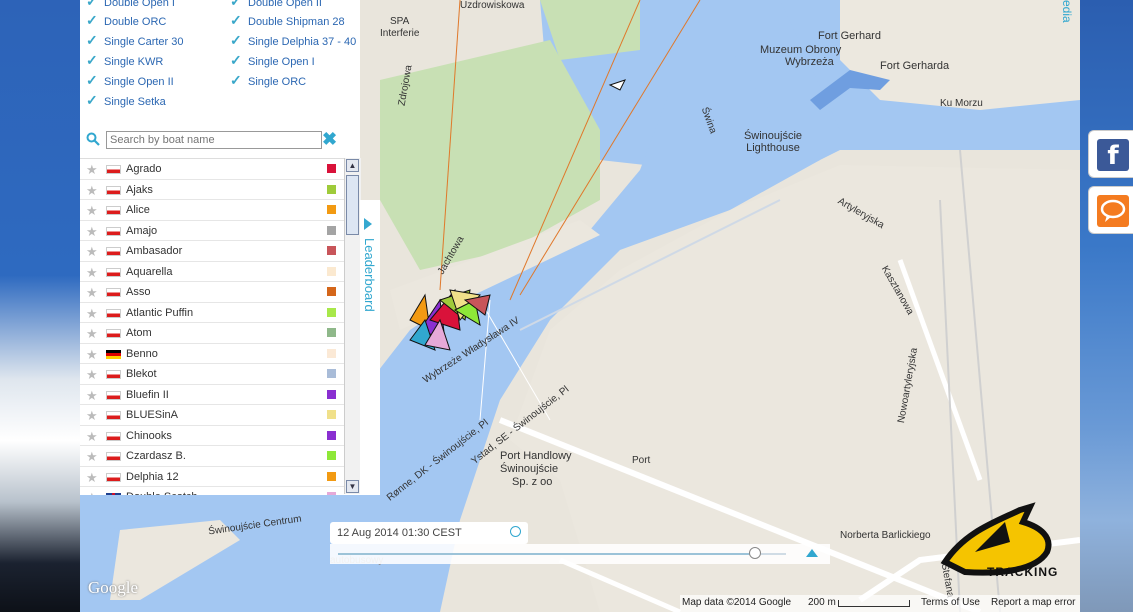 This screenshot has width=1133, height=612. What do you see at coordinates (1110, 154) in the screenshot?
I see `facebook-button: f` at bounding box center [1110, 154].